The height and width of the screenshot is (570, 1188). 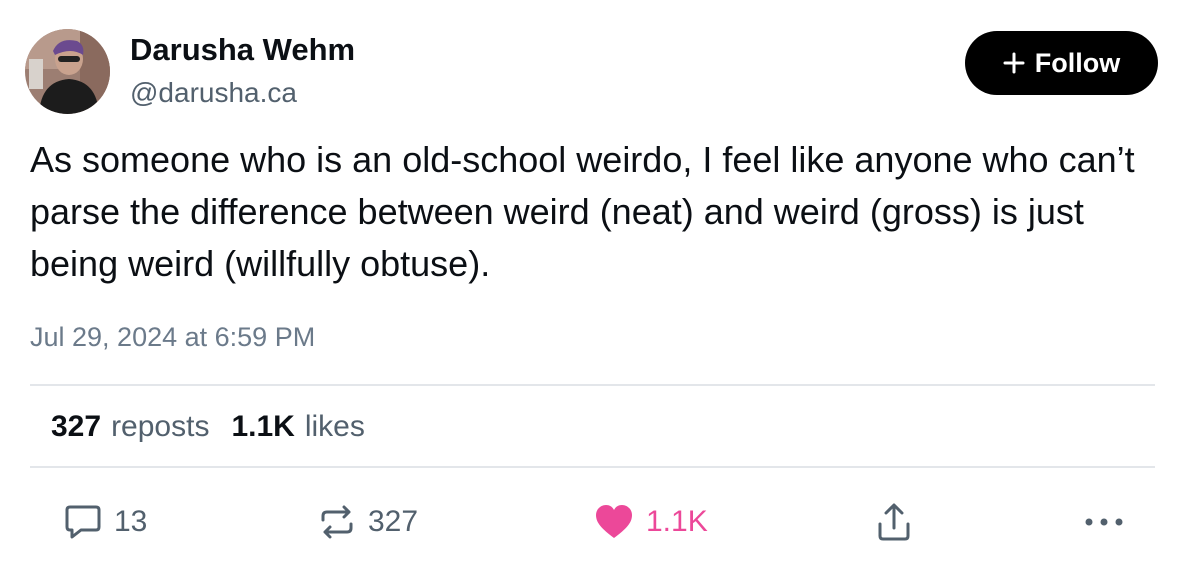 I want to click on reposts-label: reposts, so click(x=160, y=427).